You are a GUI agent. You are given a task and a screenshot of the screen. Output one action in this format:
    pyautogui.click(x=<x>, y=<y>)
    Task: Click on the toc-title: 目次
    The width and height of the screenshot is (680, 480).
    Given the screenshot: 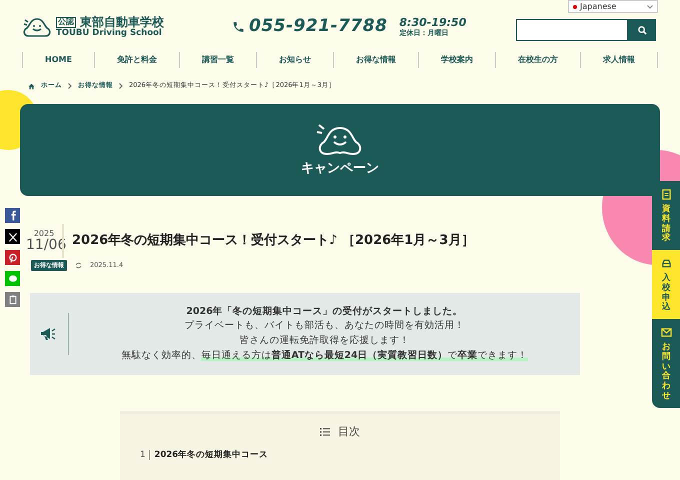 What is the action you would take?
    pyautogui.click(x=349, y=432)
    